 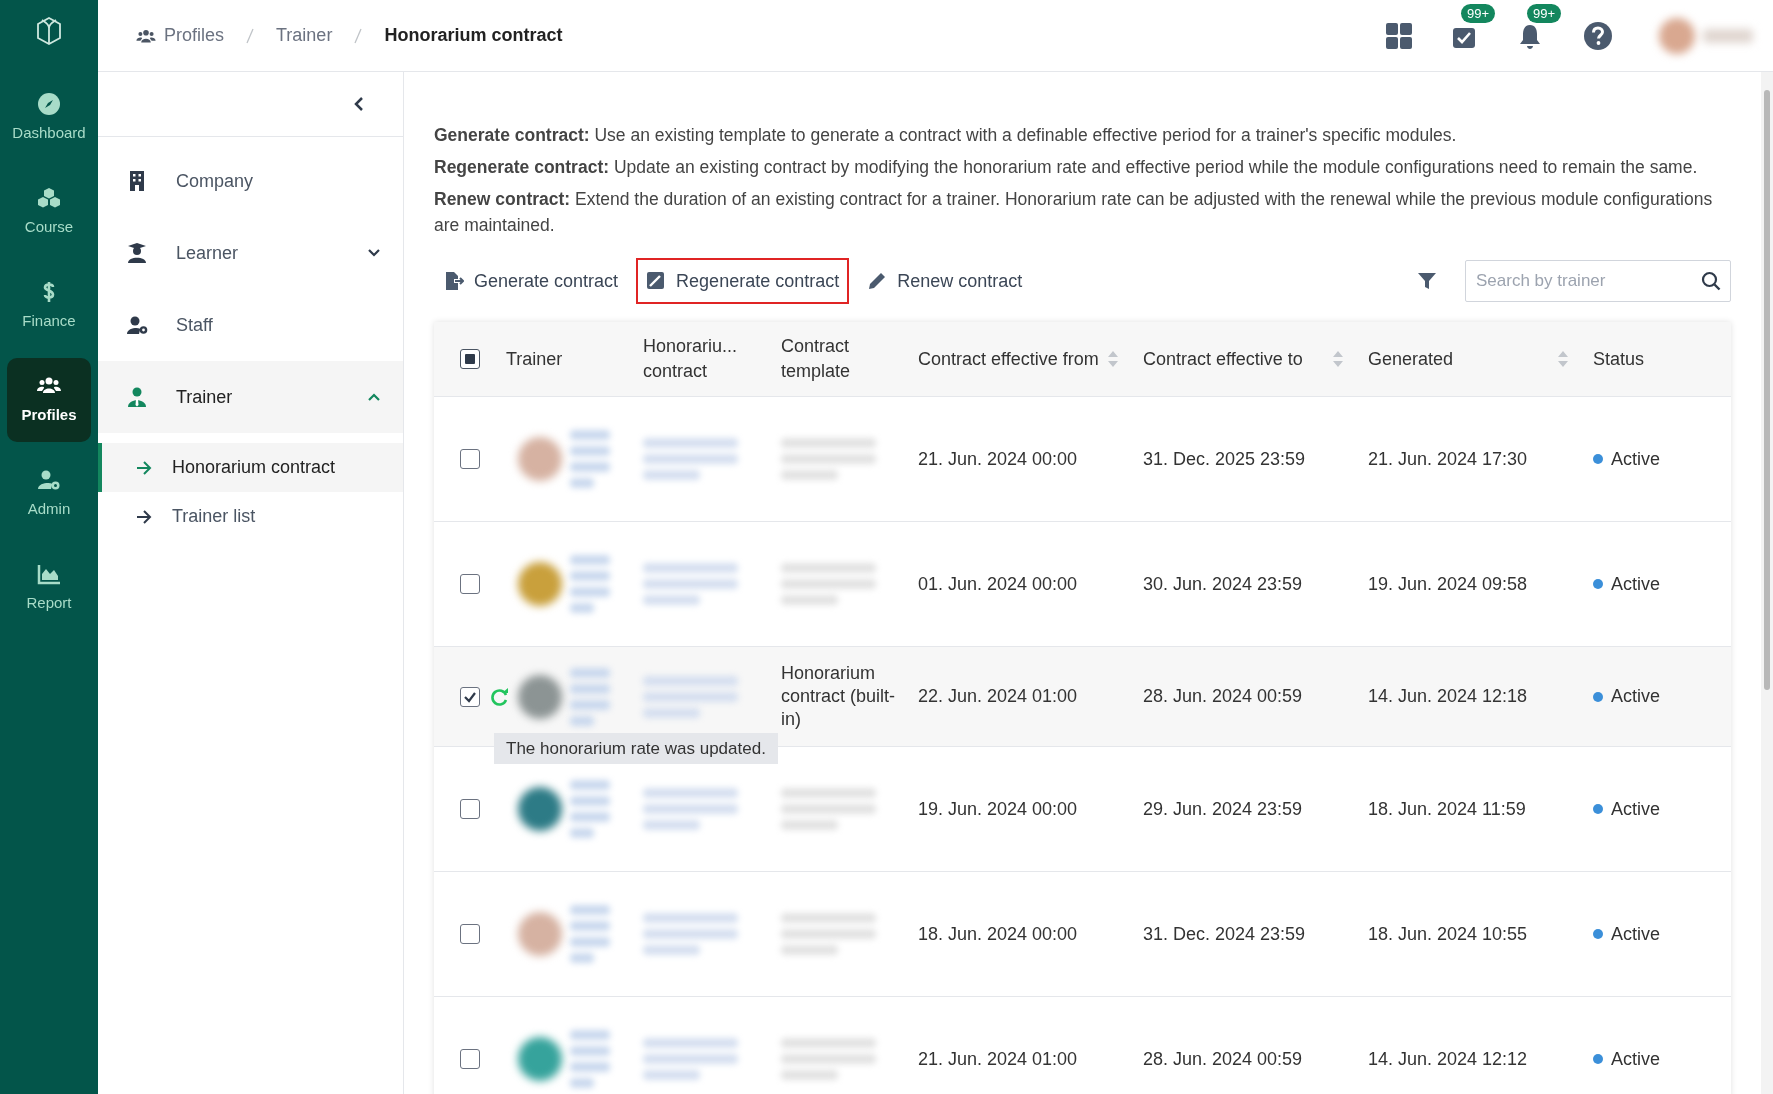 I want to click on rail-item: Profiles, so click(x=49, y=400).